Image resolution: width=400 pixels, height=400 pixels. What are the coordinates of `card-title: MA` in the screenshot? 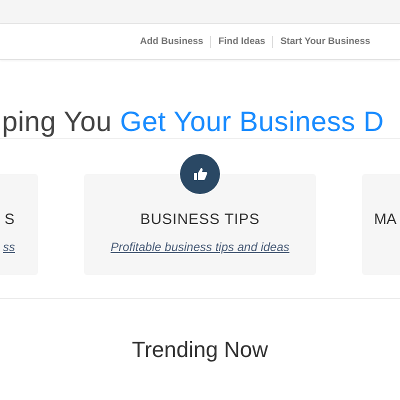 It's located at (386, 219).